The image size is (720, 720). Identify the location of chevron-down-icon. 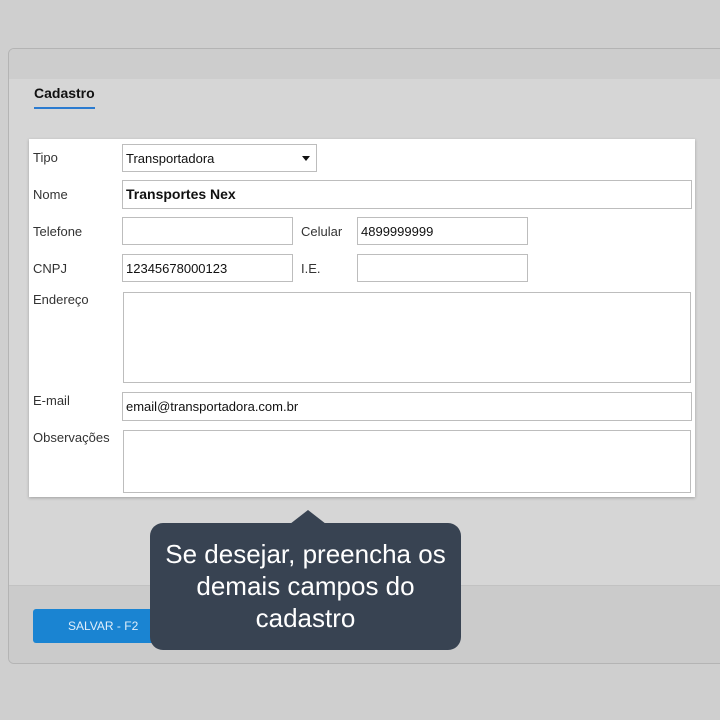
(306, 158).